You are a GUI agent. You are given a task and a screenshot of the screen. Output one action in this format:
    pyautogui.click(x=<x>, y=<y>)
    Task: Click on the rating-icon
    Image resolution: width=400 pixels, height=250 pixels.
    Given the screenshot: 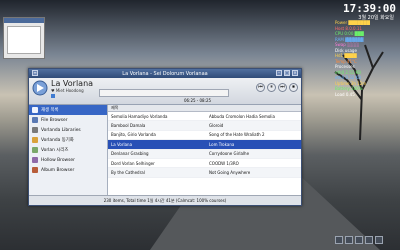 What is the action you would take?
    pyautogui.click(x=53, y=96)
    